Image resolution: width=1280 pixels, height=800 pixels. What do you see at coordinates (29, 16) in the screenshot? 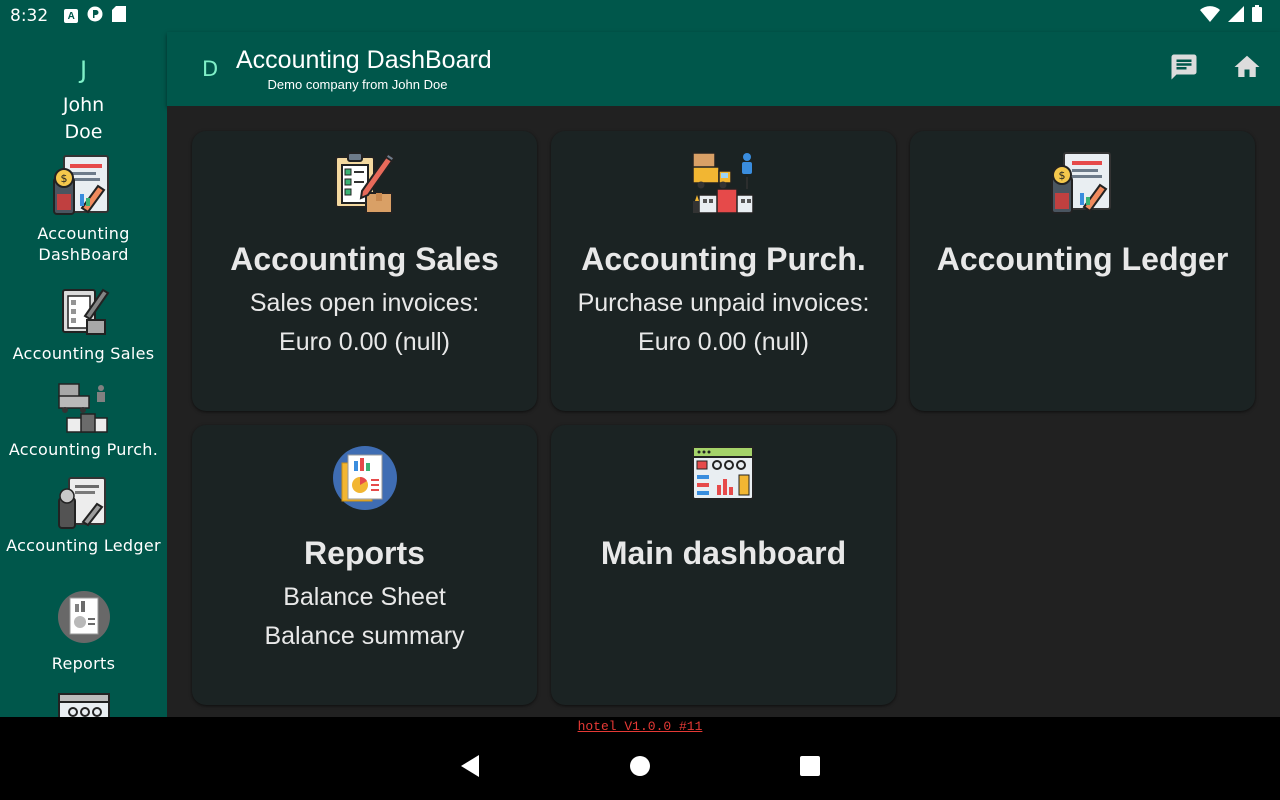
I see `status-time: 8:32` at bounding box center [29, 16].